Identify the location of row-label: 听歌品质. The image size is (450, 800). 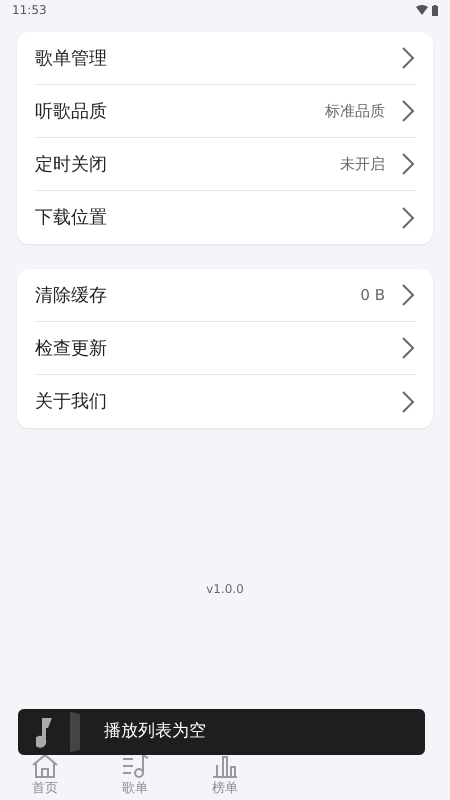
(71, 112).